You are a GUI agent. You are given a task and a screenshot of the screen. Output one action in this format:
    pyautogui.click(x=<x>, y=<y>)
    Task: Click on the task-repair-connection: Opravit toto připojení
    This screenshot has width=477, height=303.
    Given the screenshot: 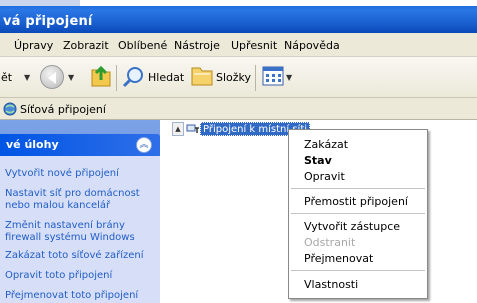 What is the action you would take?
    pyautogui.click(x=58, y=276)
    